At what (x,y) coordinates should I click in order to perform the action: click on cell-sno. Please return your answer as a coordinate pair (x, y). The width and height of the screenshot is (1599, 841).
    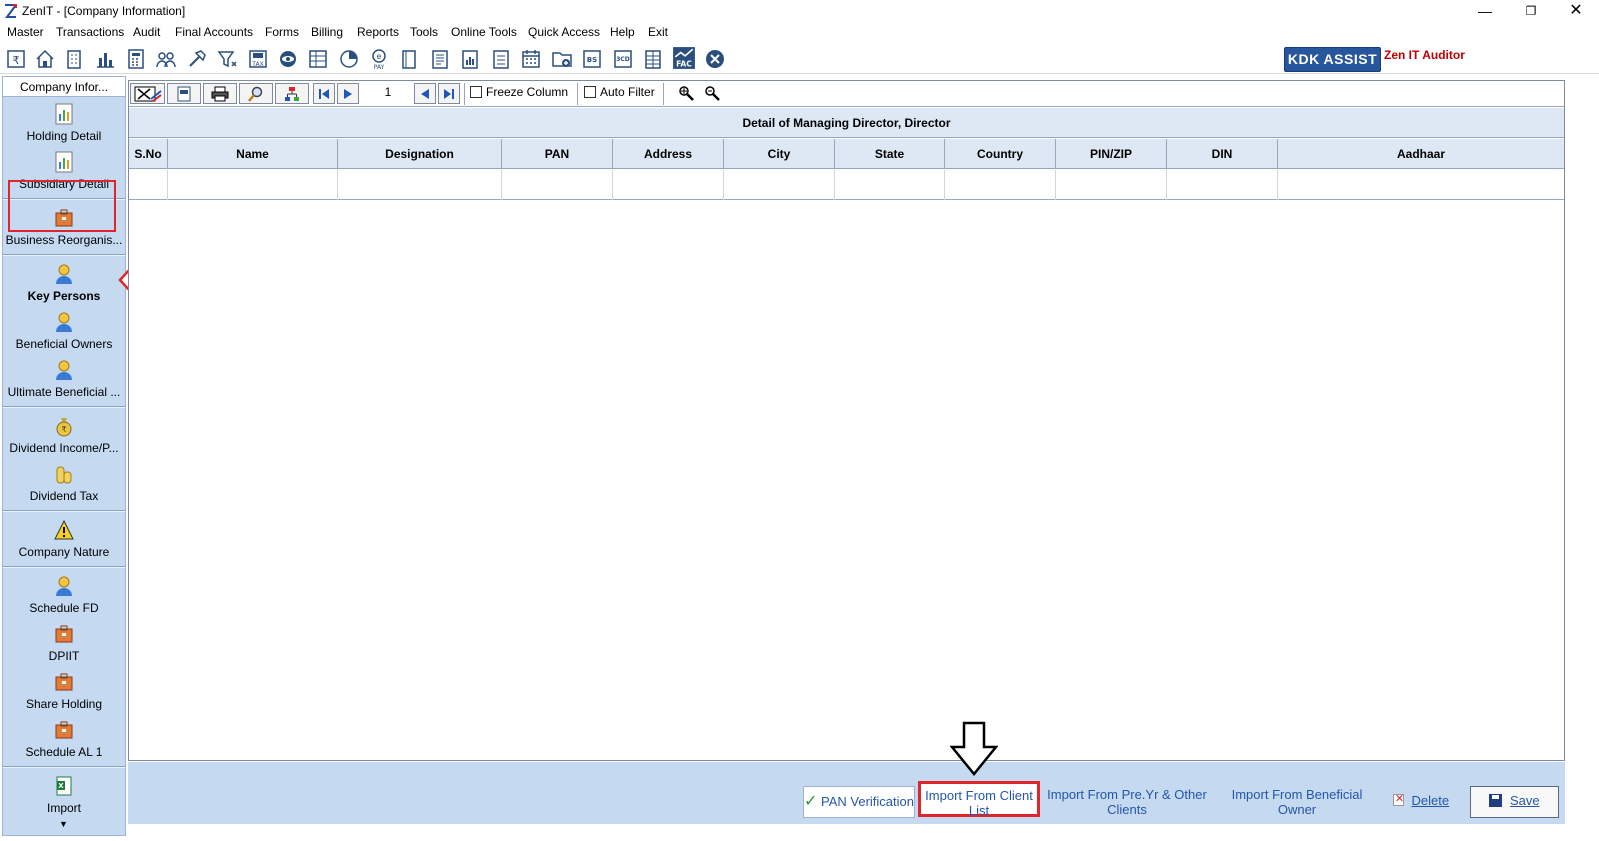
    Looking at the image, I should click on (148, 185).